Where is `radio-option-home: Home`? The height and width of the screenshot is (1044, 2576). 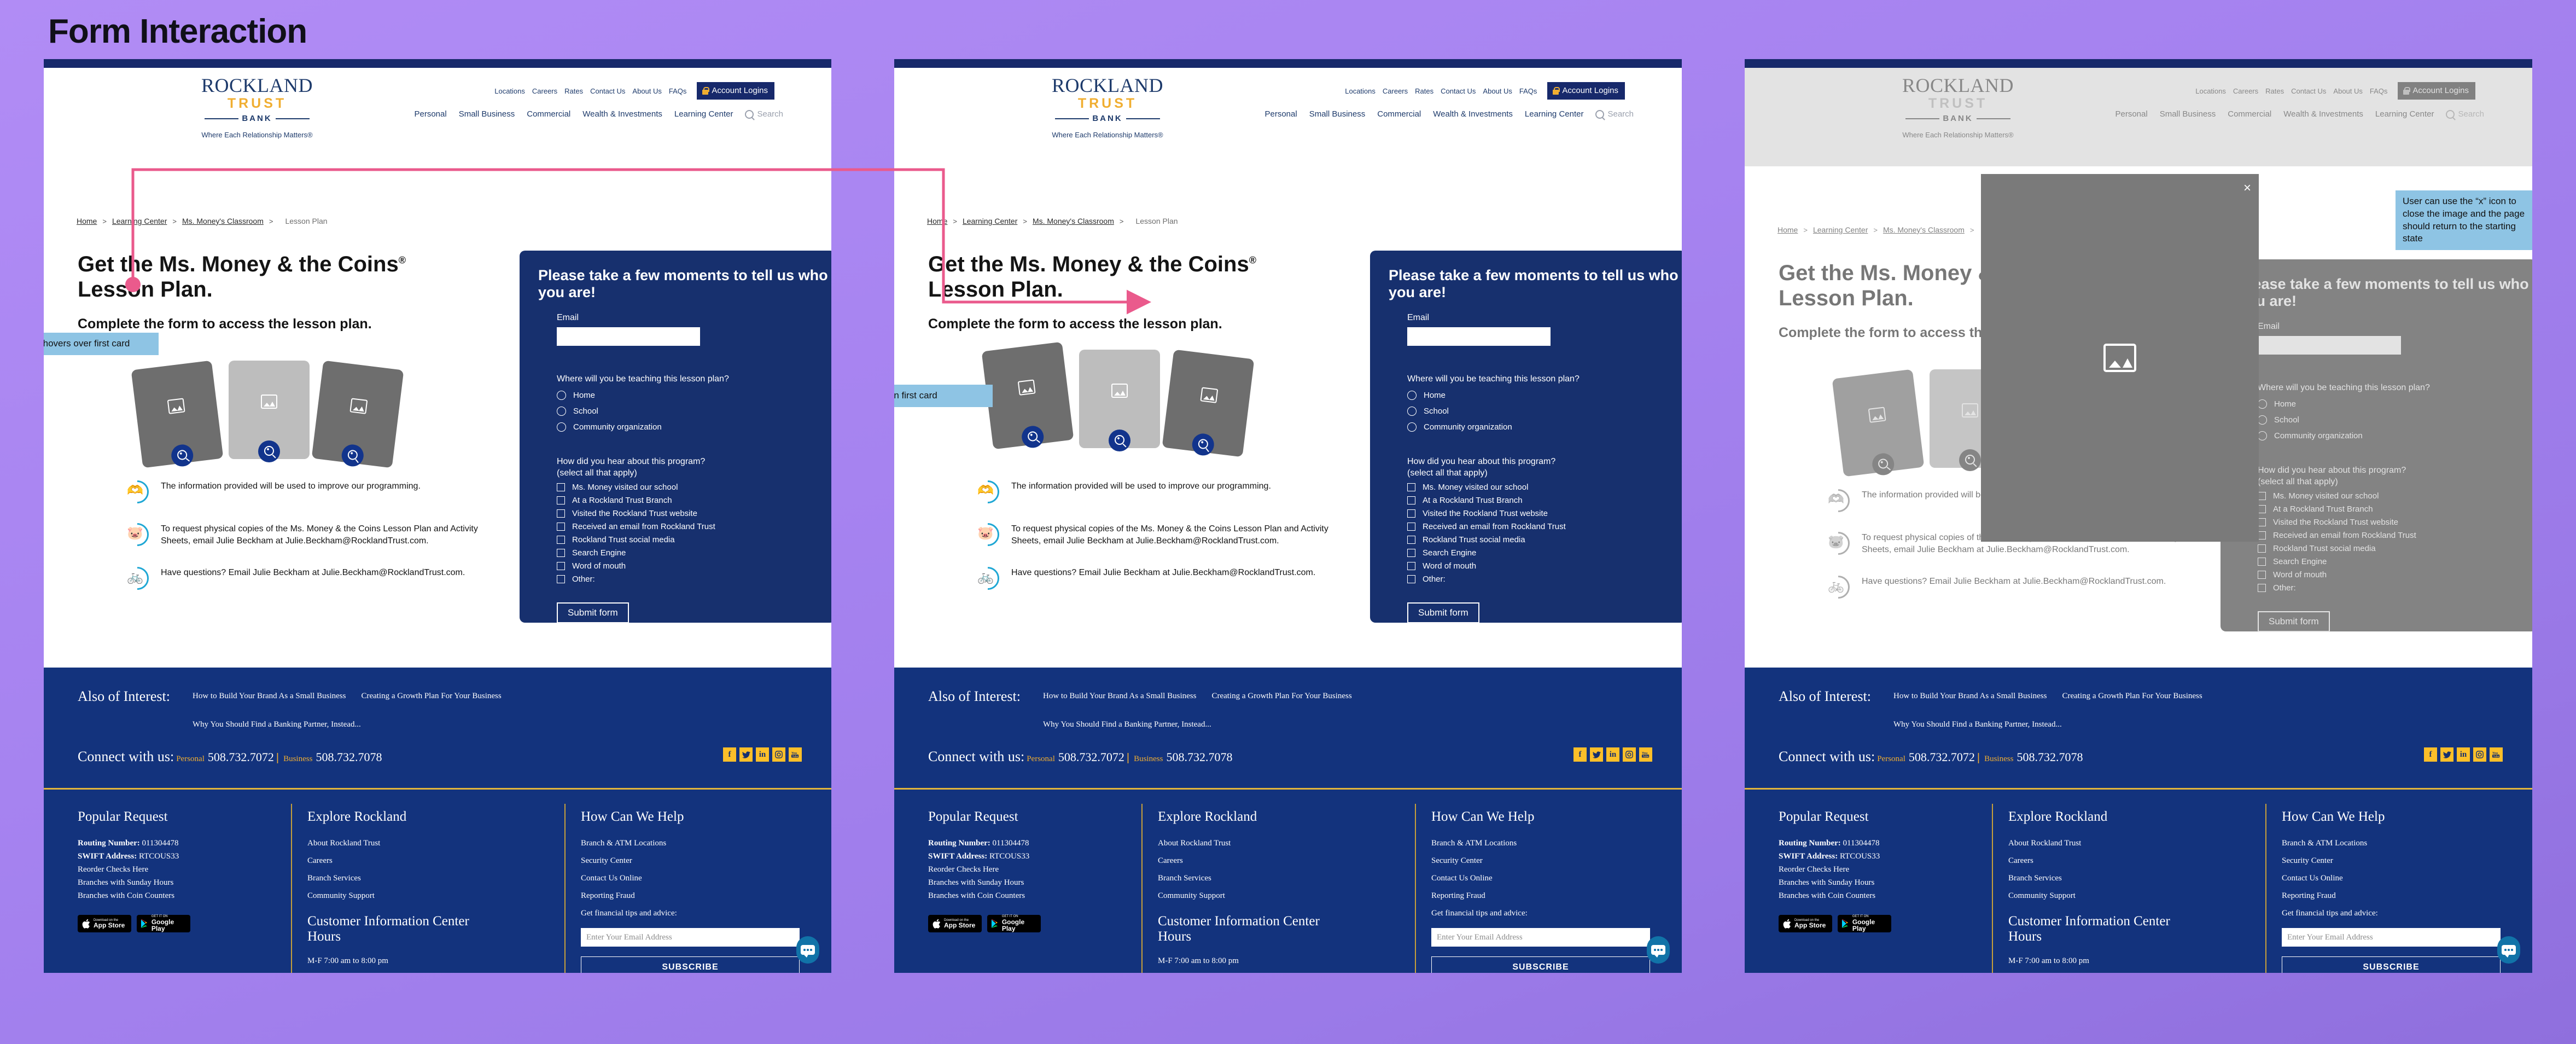 radio-option-home: Home is located at coordinates (694, 396).